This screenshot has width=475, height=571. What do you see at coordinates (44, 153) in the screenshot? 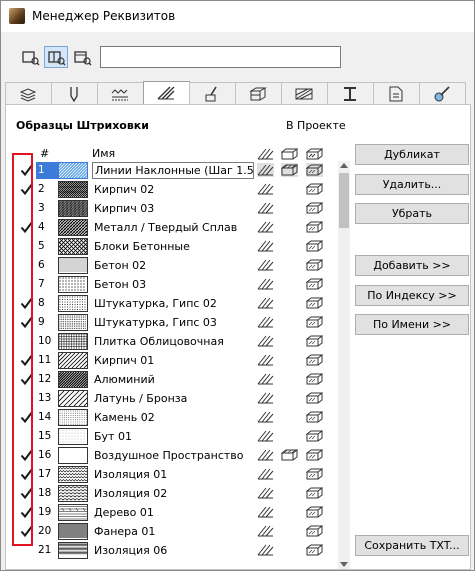
I see `column-header-num: #` at bounding box center [44, 153].